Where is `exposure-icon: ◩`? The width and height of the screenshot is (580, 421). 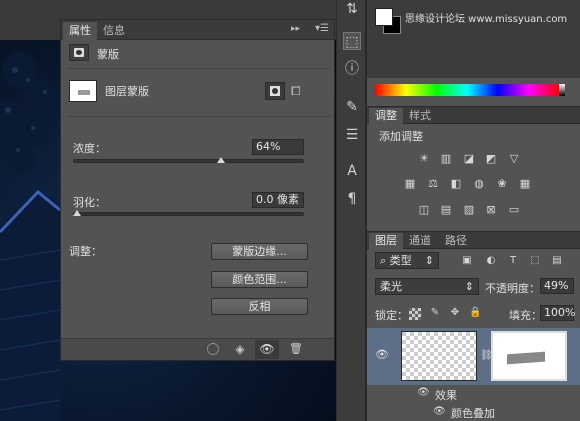 exposure-icon: ◩ is located at coordinates (491, 159).